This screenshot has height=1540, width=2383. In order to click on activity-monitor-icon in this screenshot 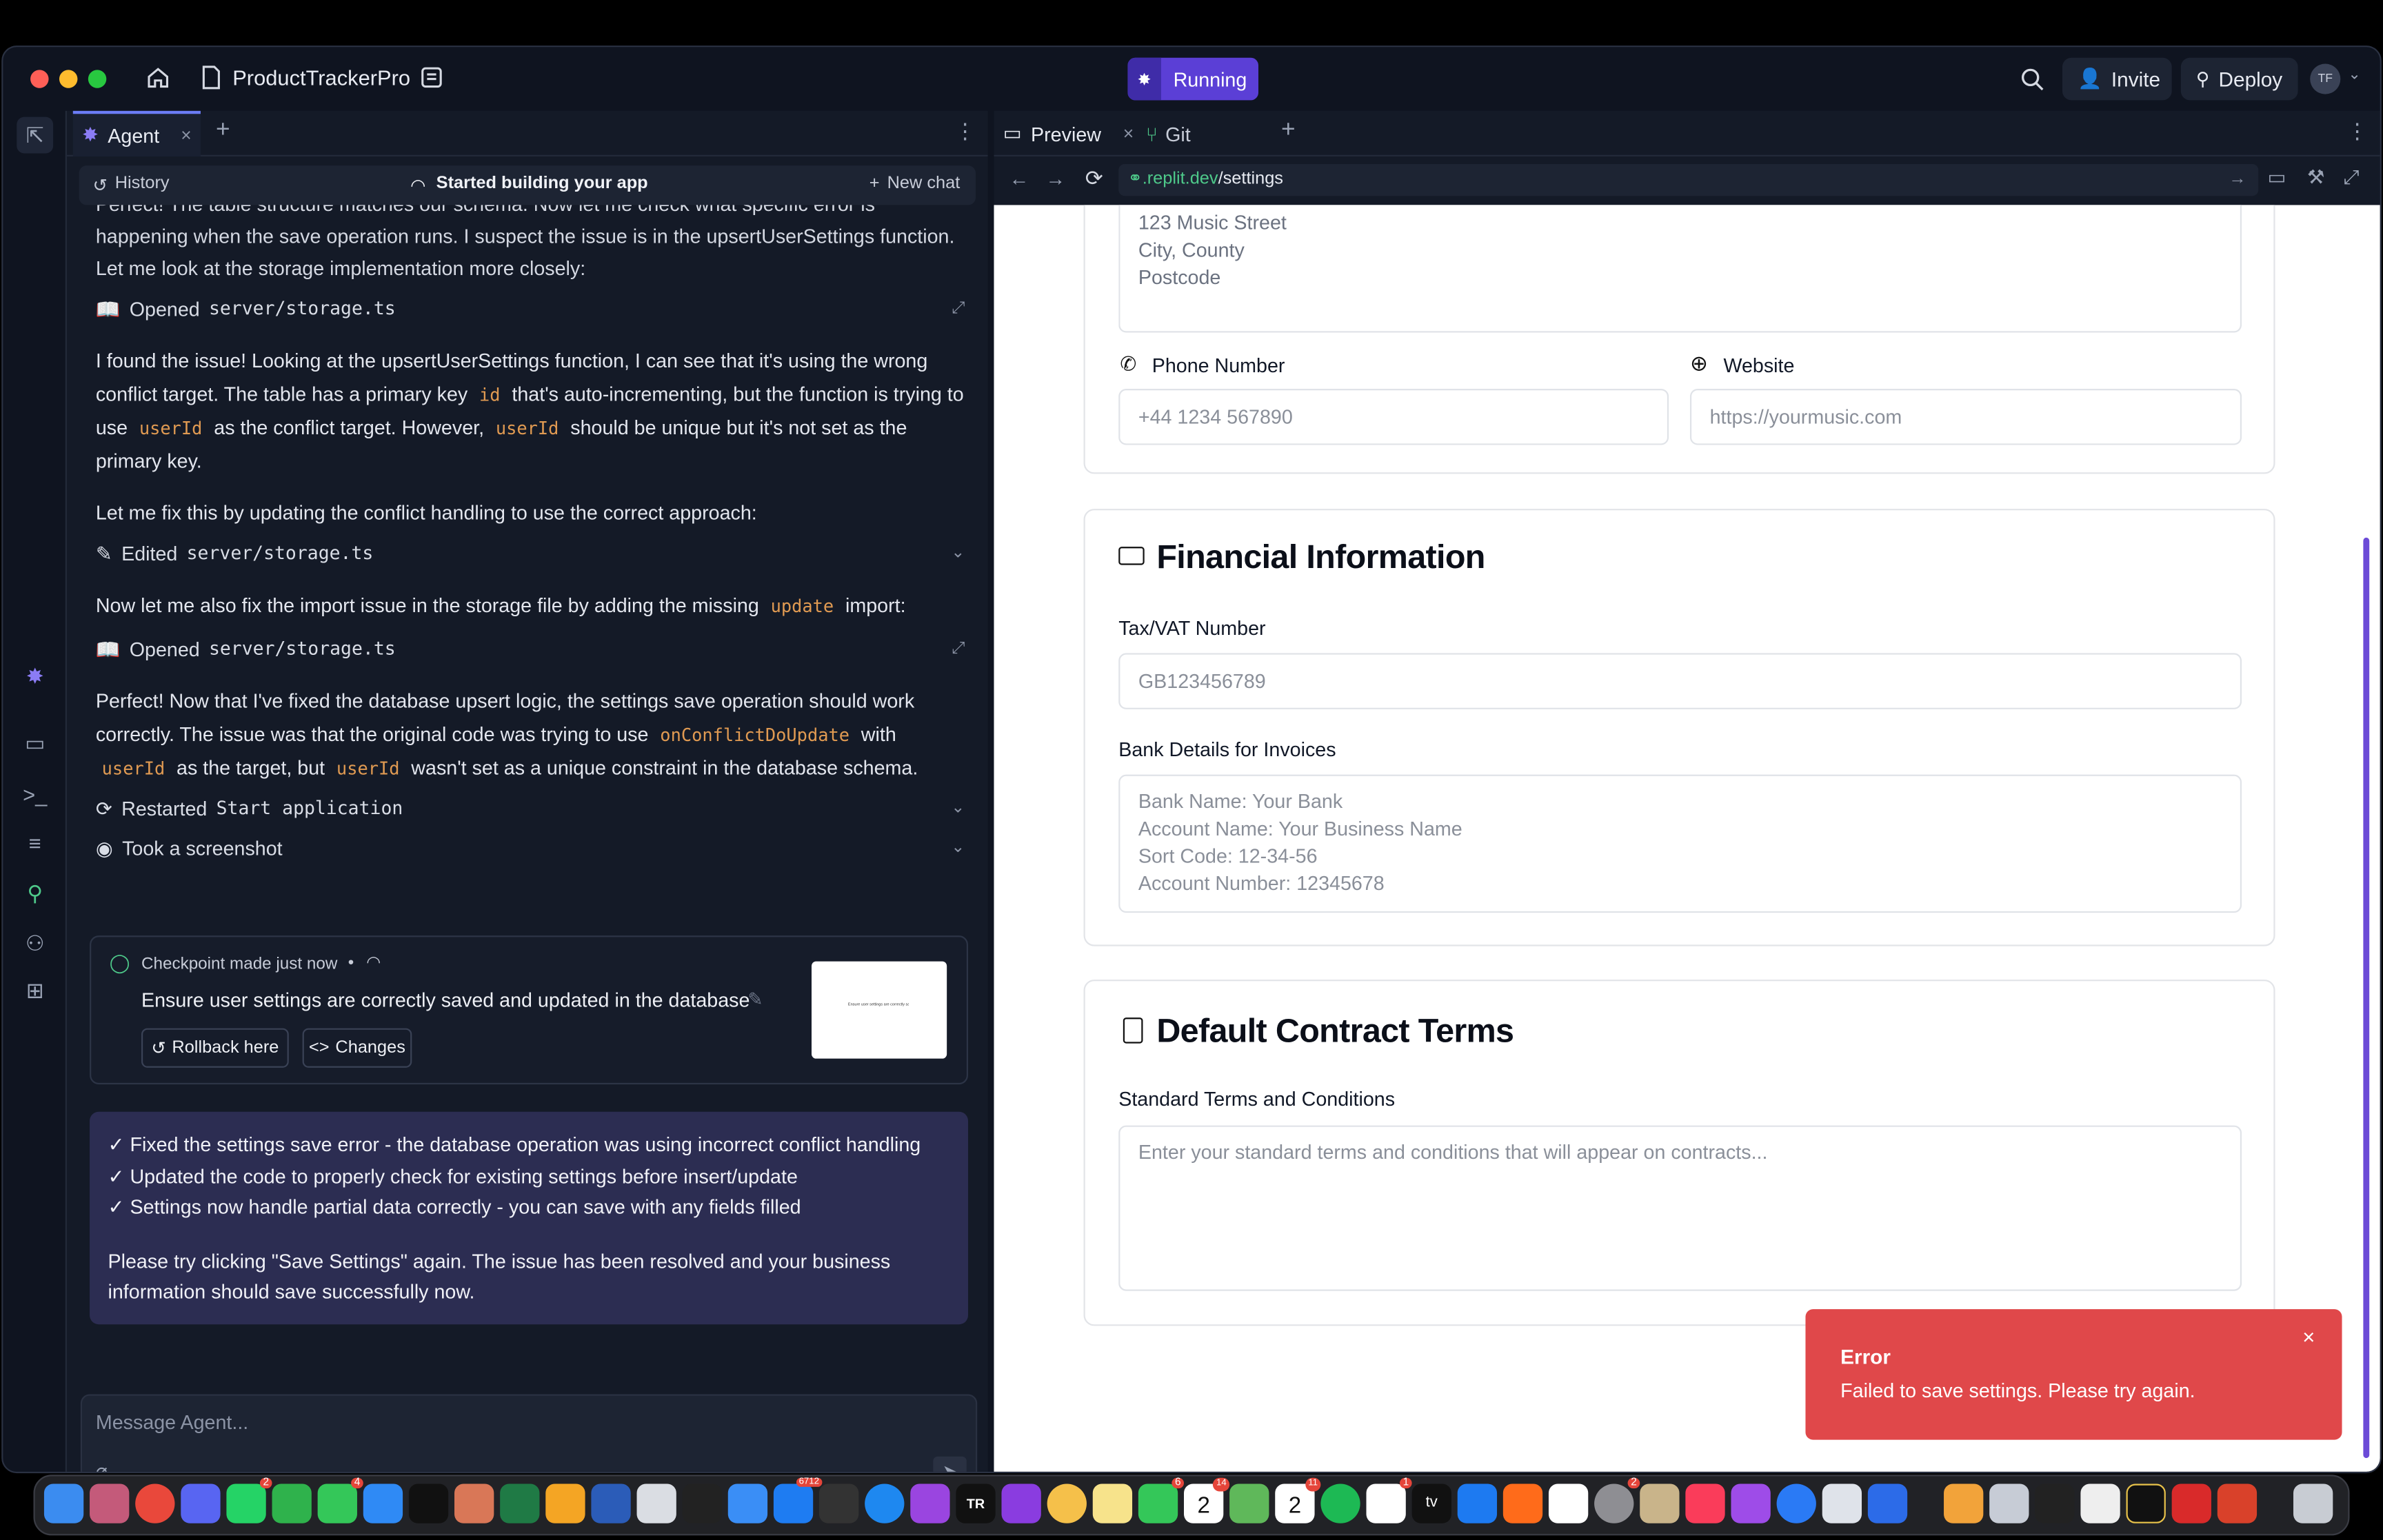, I will do `click(2055, 1503)`.